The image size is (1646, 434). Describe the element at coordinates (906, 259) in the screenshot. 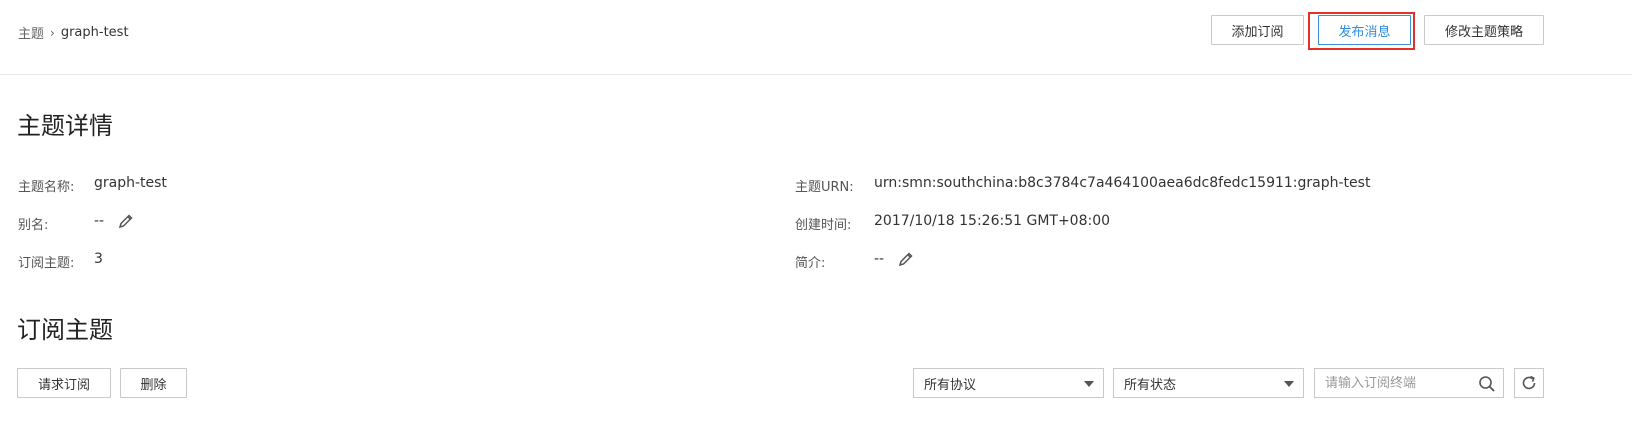

I see `edit-intro-icon` at that location.